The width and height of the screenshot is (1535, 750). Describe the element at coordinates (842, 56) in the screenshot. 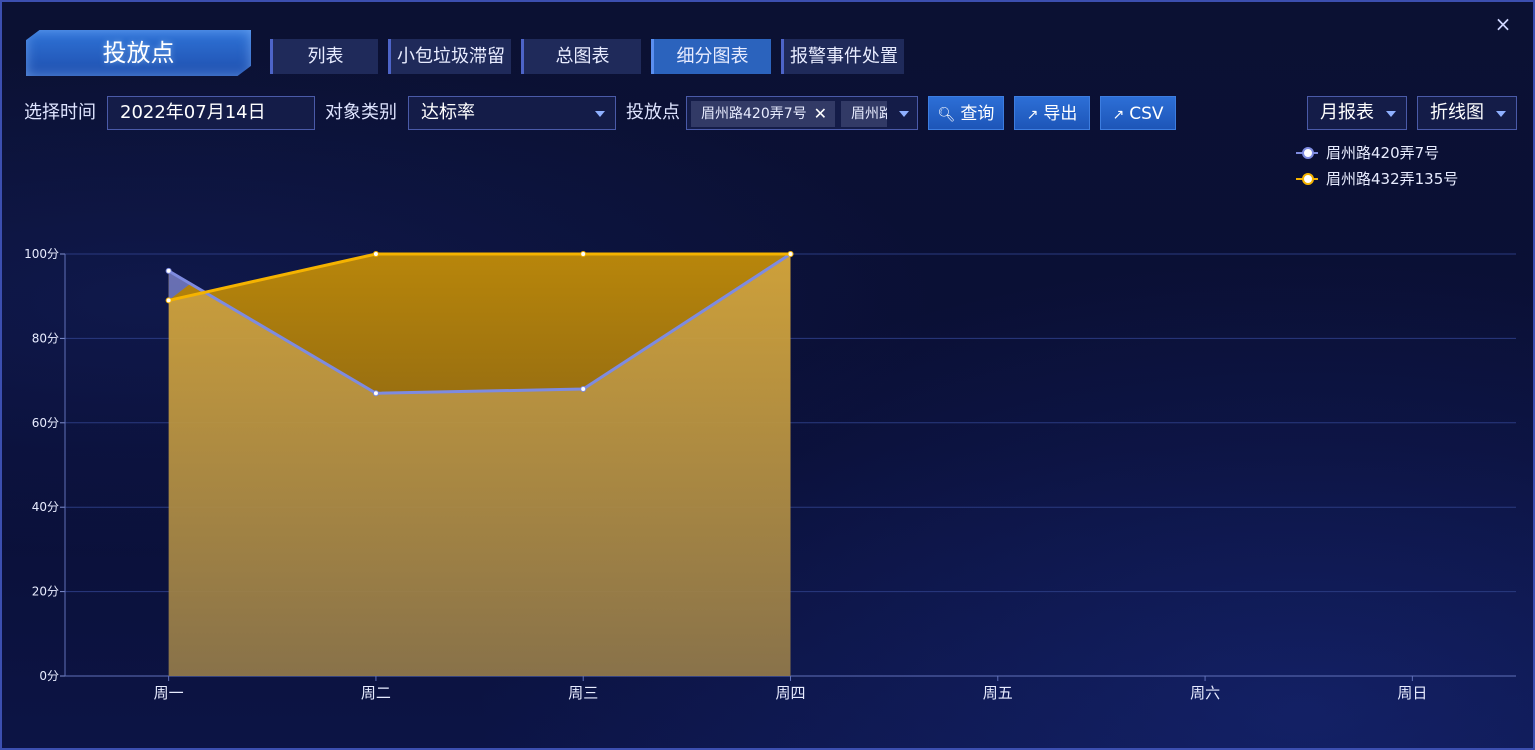

I see `tab-alarm-handling: 报警事件处置` at that location.